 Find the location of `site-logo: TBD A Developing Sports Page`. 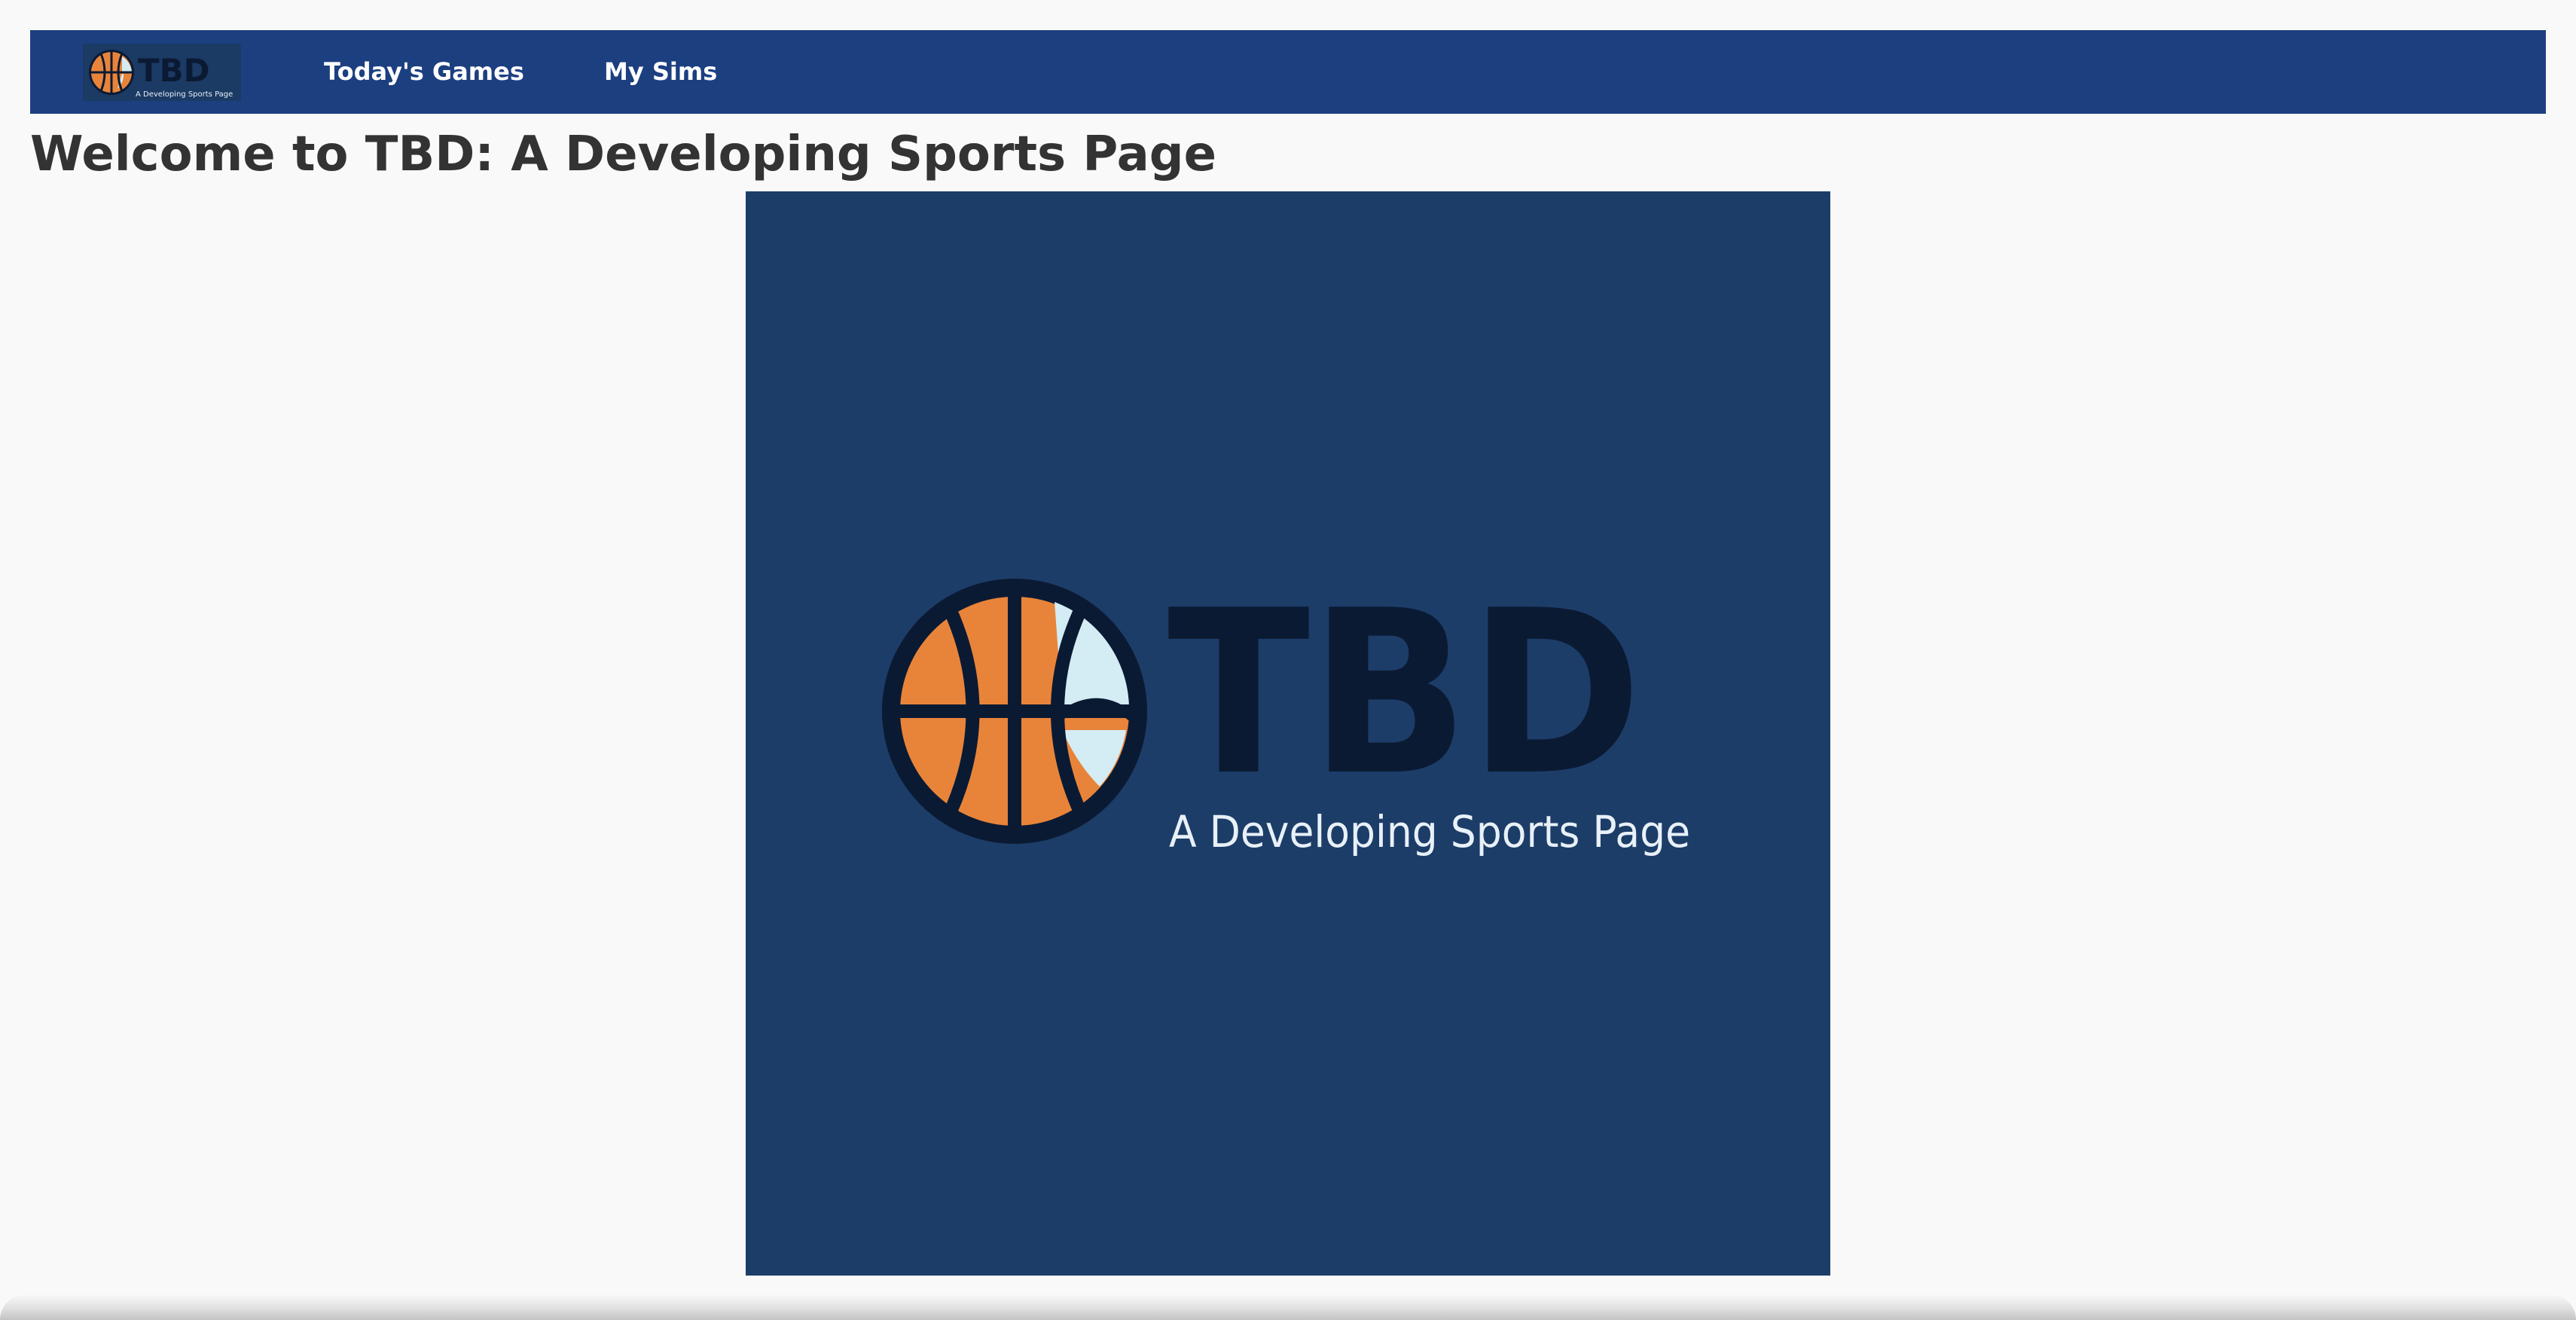

site-logo: TBD A Developing Sports Page is located at coordinates (162, 72).